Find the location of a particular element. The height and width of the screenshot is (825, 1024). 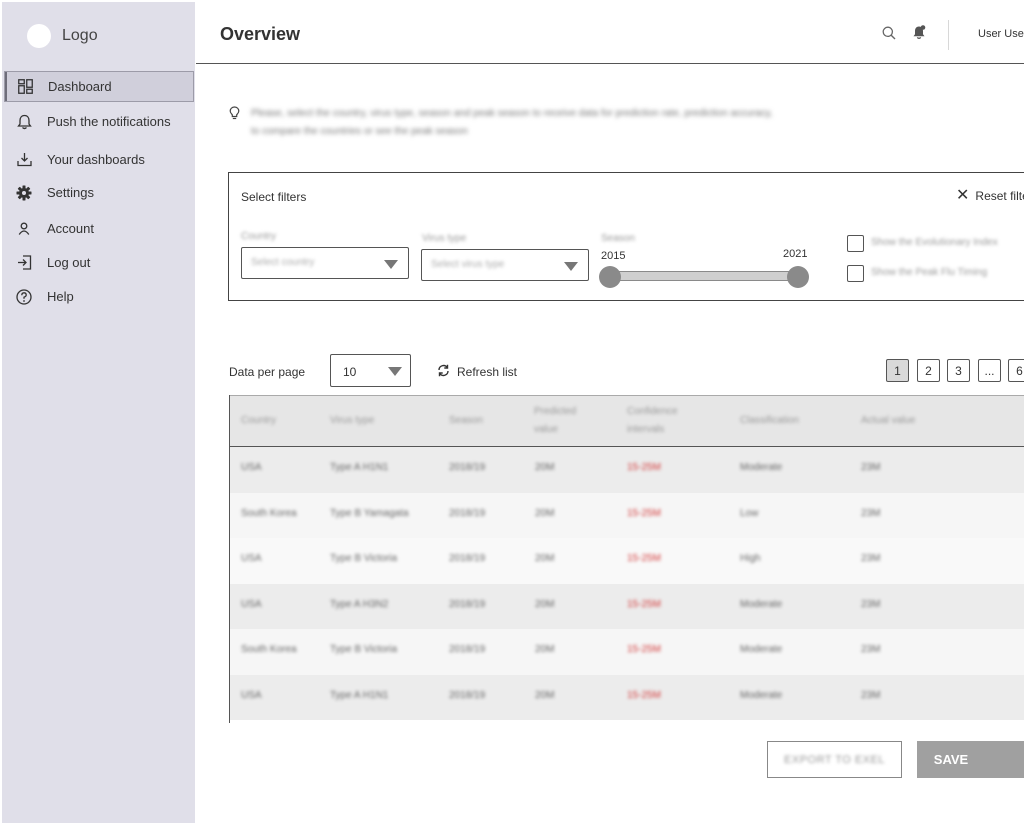

header-divider is located at coordinates (948, 35).